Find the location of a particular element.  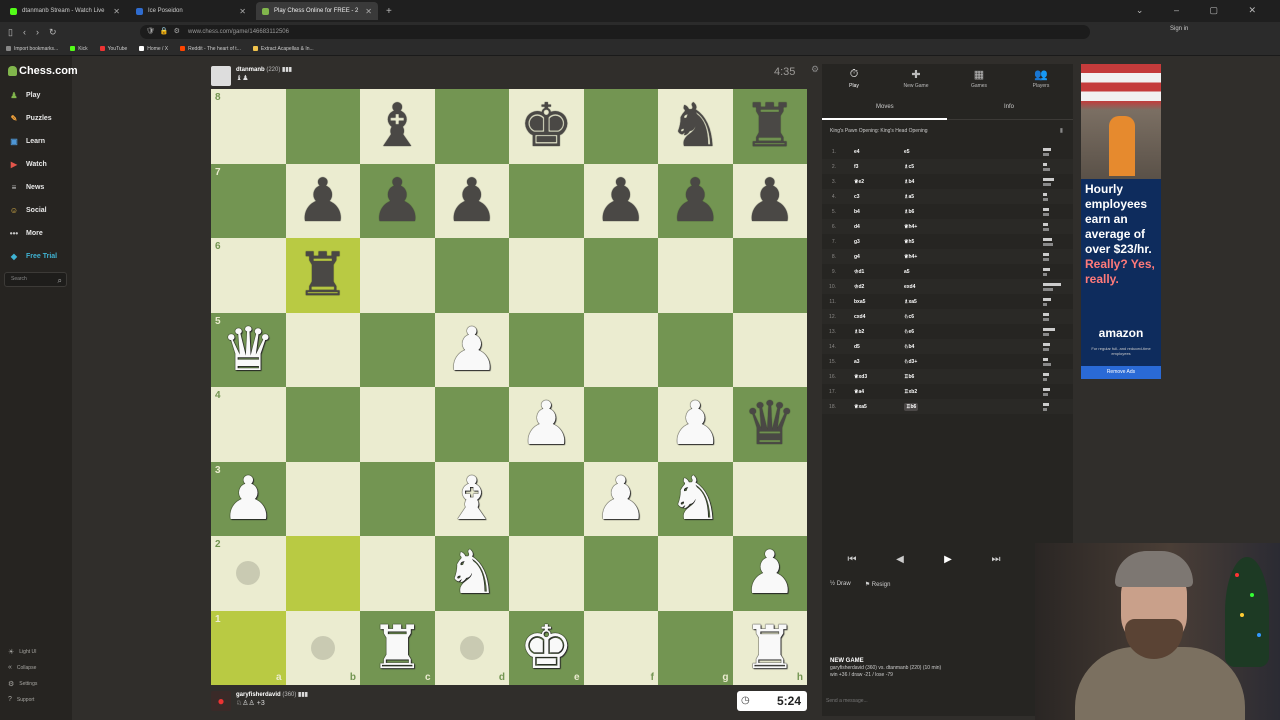

white-move: g3 is located at coordinates (857, 242).